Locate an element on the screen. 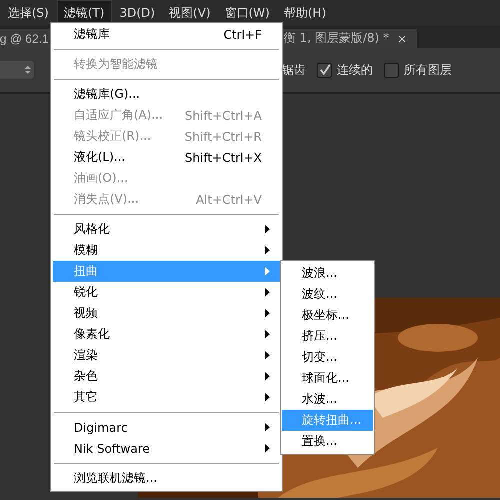 The width and height of the screenshot is (500, 500). menu-bar-item: 视图(V) is located at coordinates (190, 13).